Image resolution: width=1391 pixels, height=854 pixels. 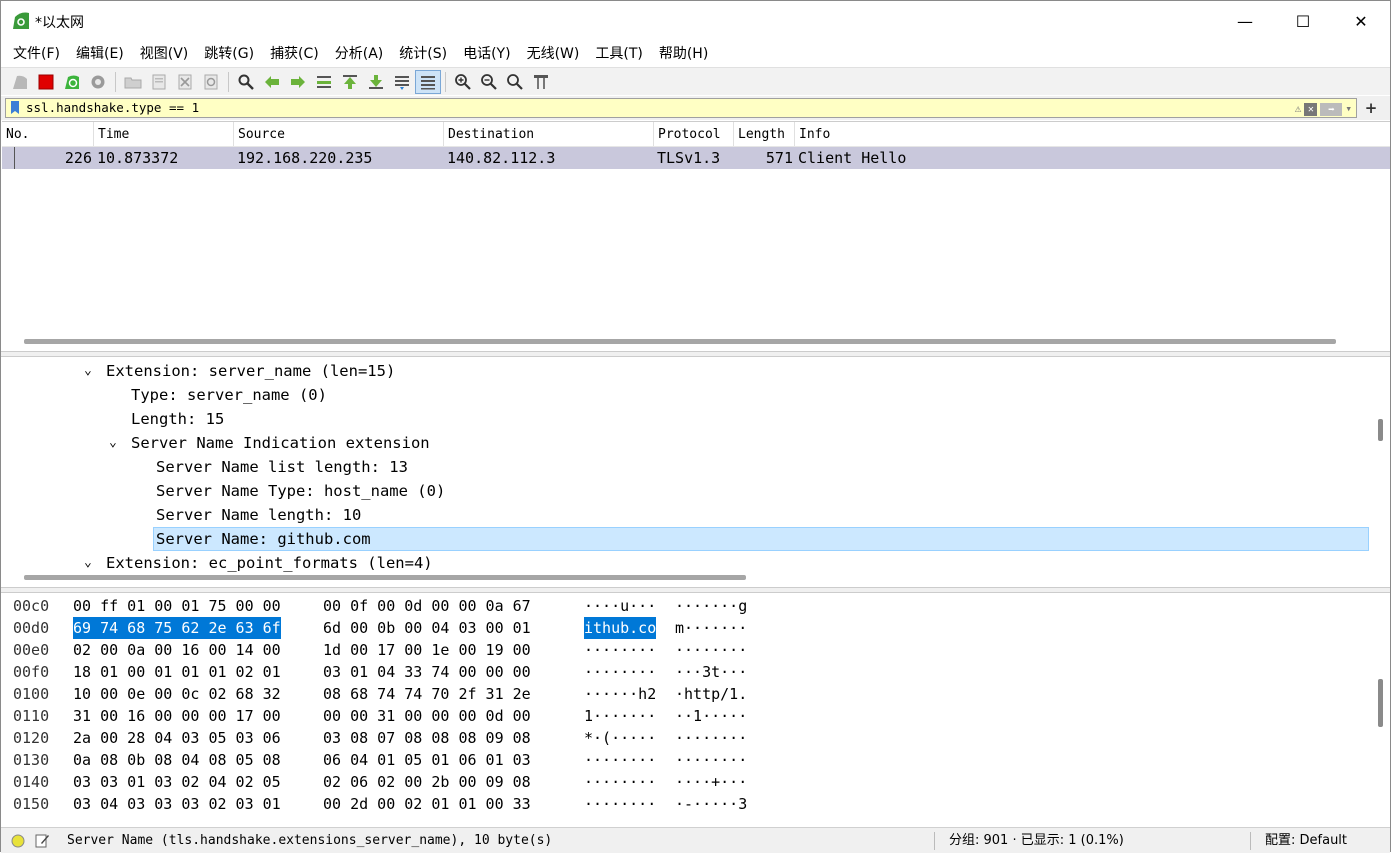 What do you see at coordinates (36, 54) in the screenshot?
I see `menu-file: 文件(F)` at bounding box center [36, 54].